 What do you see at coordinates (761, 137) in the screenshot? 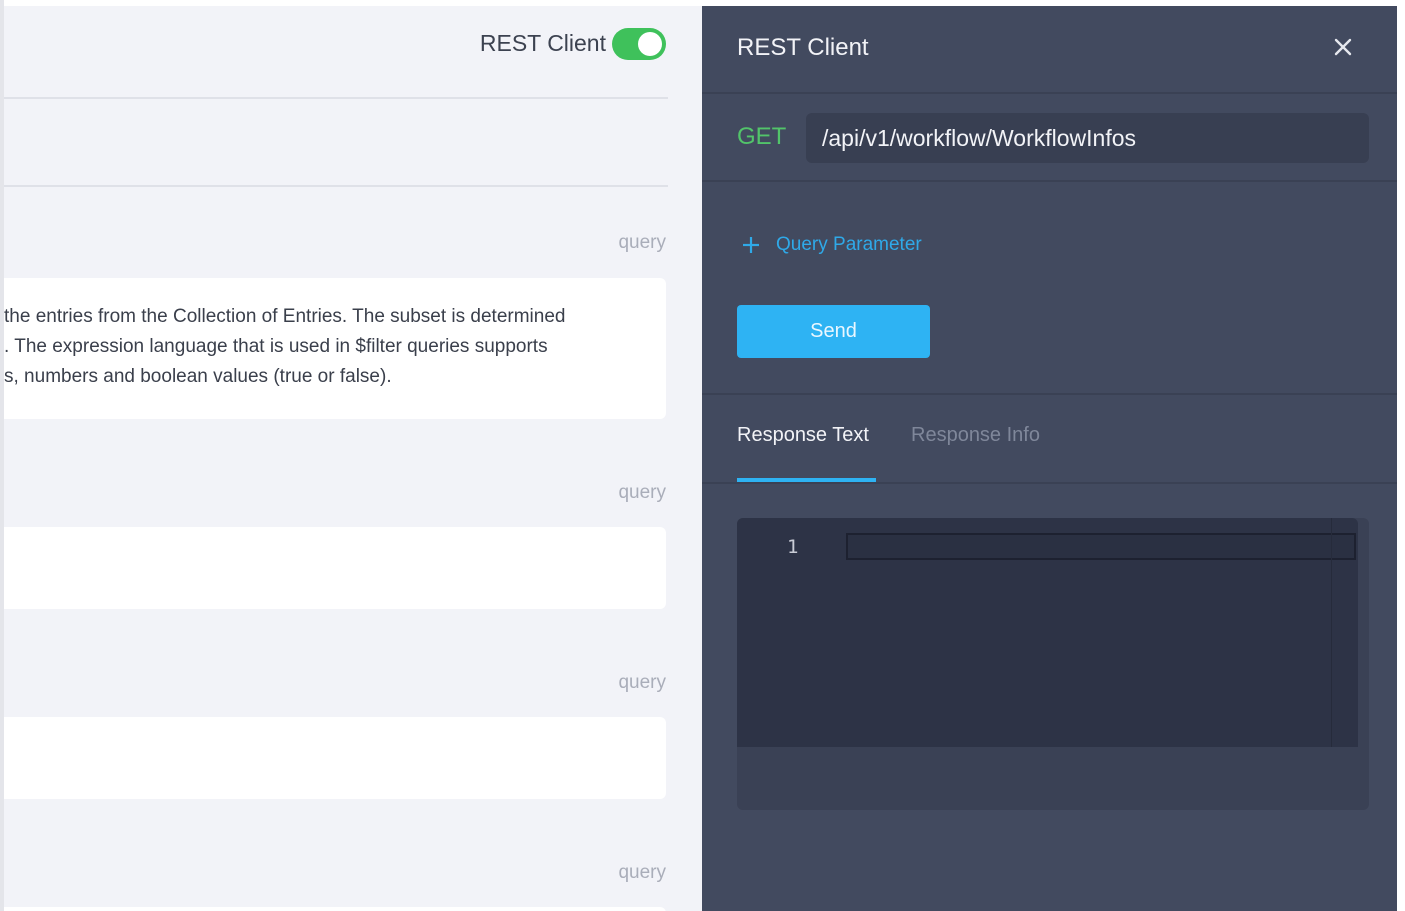
I see `http-method: GET` at bounding box center [761, 137].